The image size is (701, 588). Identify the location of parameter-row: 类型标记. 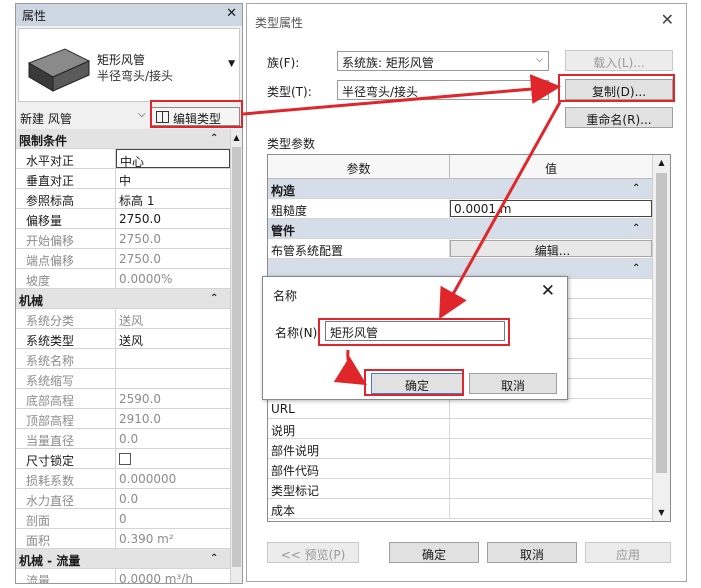
(460, 489).